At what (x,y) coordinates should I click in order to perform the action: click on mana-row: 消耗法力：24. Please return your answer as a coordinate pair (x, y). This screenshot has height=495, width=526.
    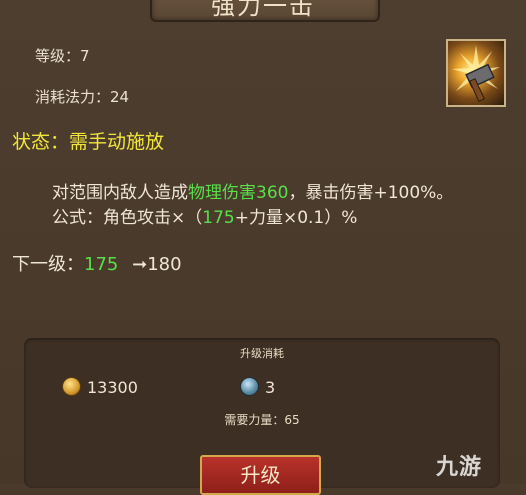
    Looking at the image, I should click on (82, 96).